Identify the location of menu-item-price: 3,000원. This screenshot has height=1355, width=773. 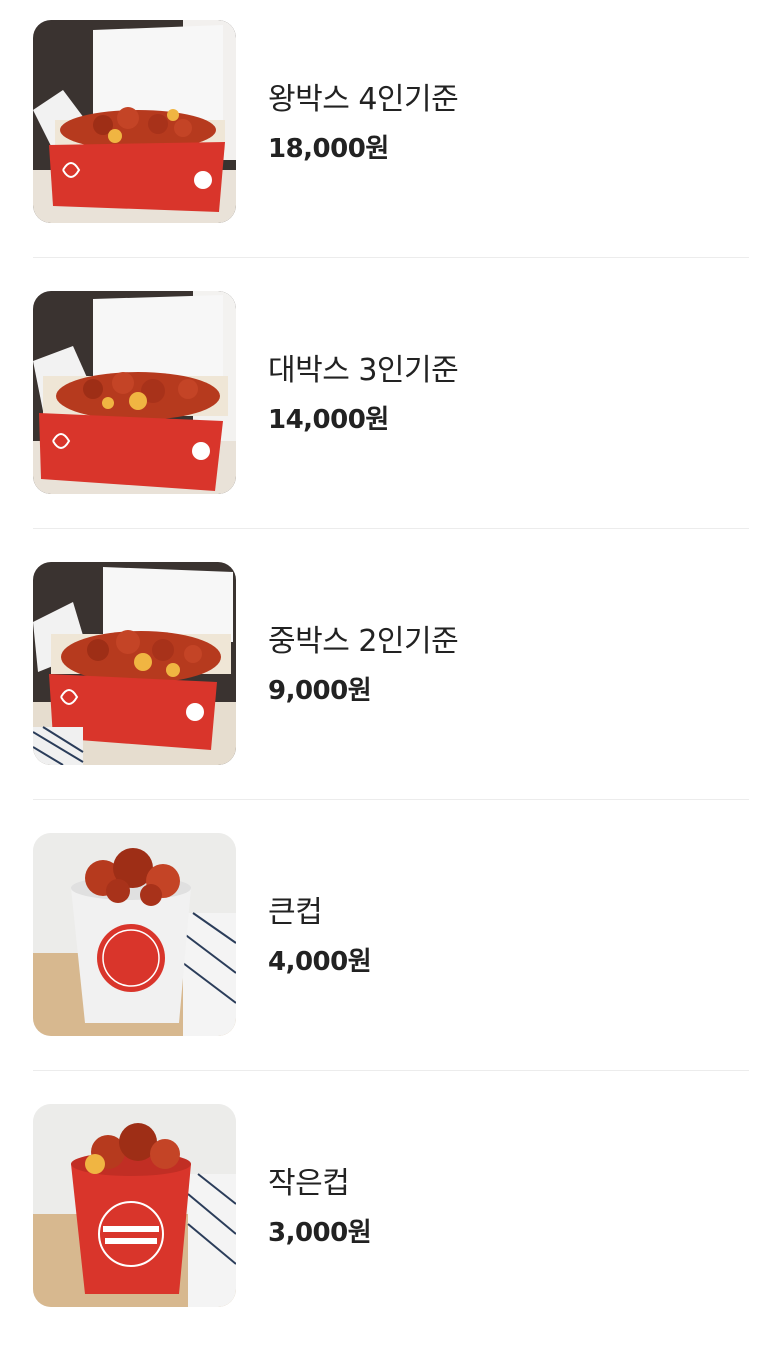
(320, 1233).